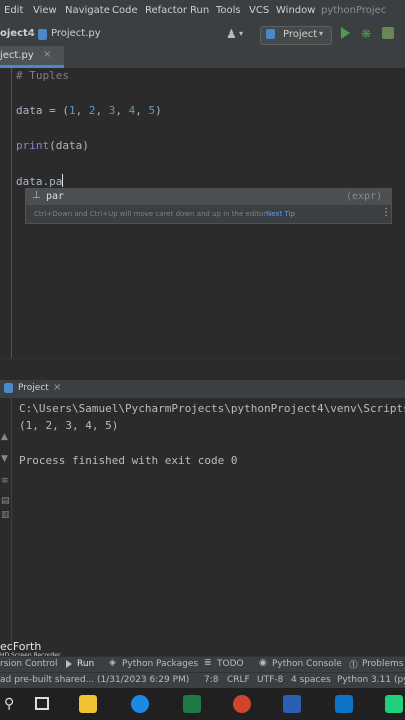 The height and width of the screenshot is (720, 405). What do you see at coordinates (354, 10) in the screenshot?
I see `window-title: pythonProjec` at bounding box center [354, 10].